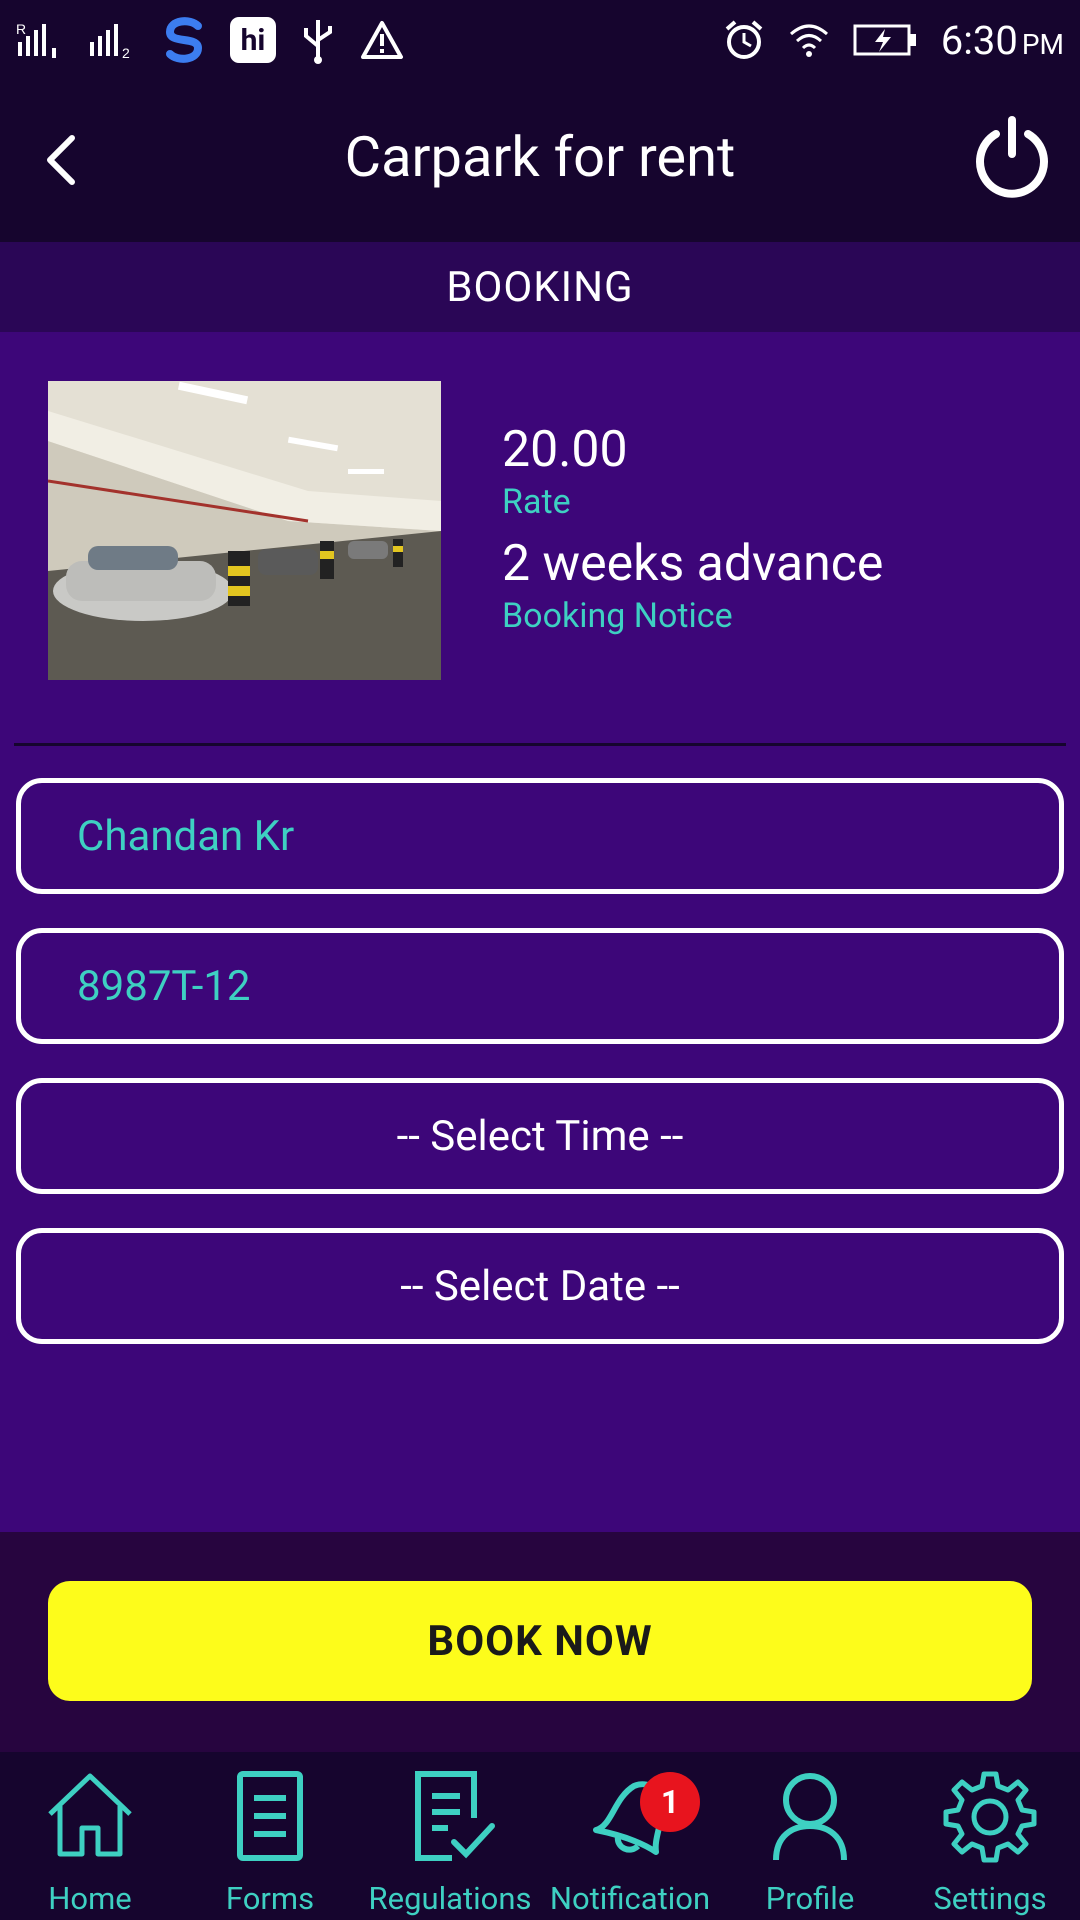  What do you see at coordinates (617, 616) in the screenshot?
I see `booking-notice-label: Booking Notice` at bounding box center [617, 616].